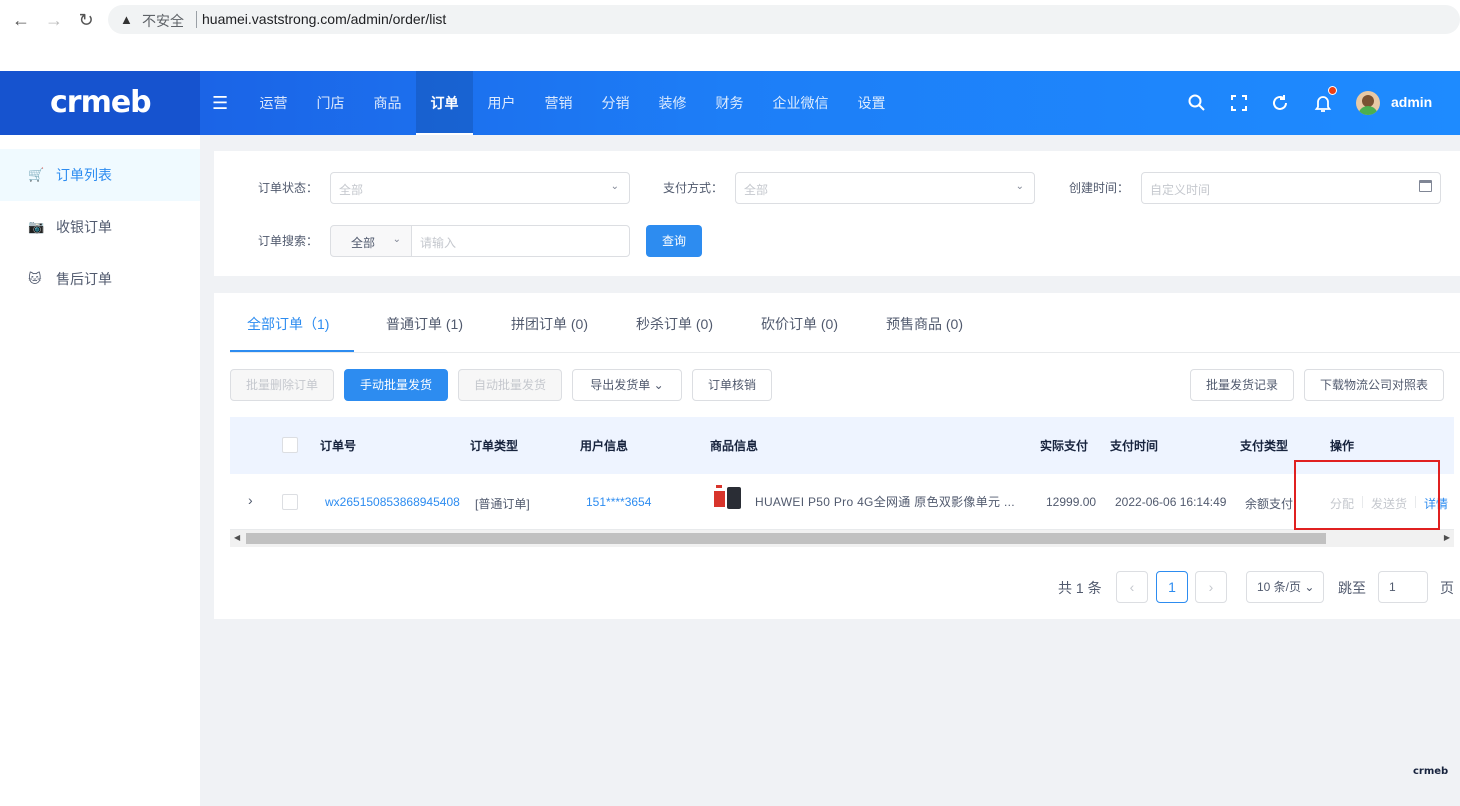 The height and width of the screenshot is (806, 1460). What do you see at coordinates (924, 324) in the screenshot?
I see `tab-presale-orders: 预售商品 (0)` at bounding box center [924, 324].